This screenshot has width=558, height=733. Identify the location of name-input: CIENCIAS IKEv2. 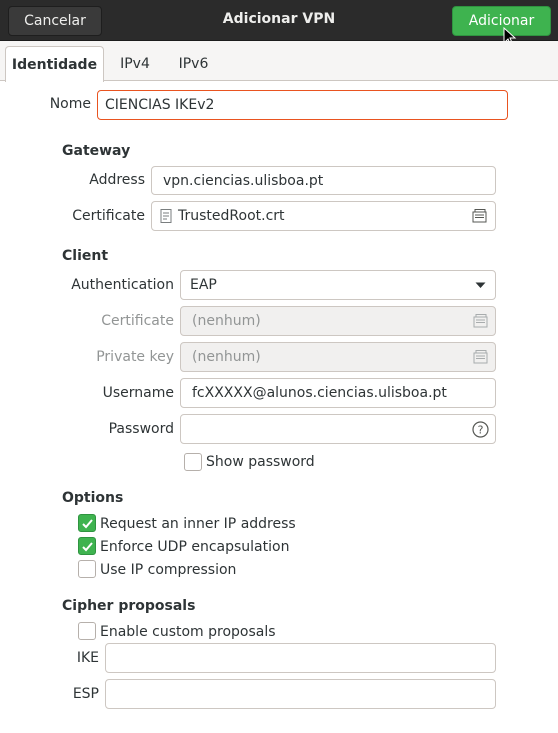
(302, 105).